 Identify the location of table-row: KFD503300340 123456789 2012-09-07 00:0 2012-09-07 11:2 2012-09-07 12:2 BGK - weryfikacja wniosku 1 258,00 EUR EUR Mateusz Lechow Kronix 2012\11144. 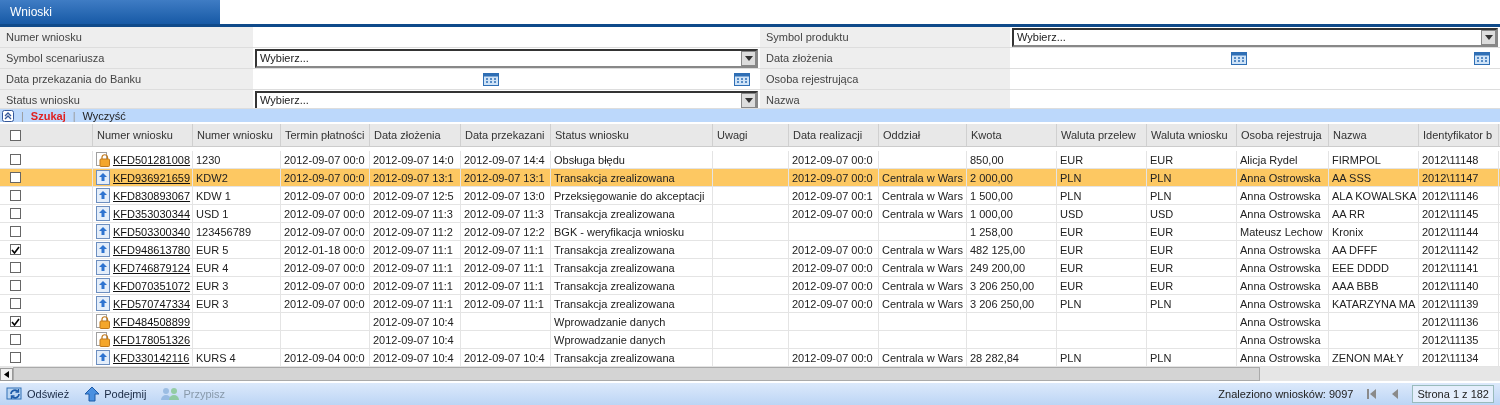
(750, 232).